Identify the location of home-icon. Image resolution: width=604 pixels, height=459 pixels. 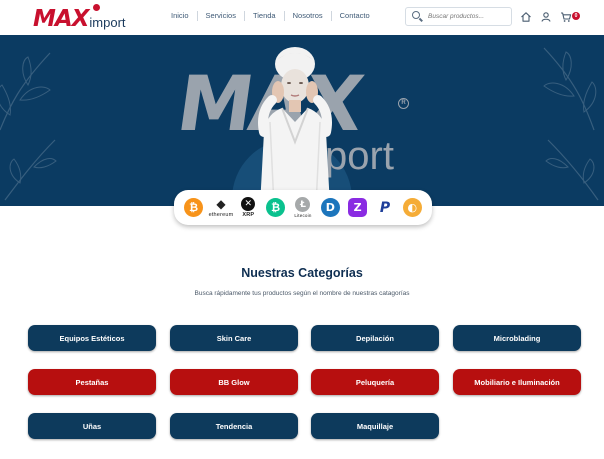
(526, 16).